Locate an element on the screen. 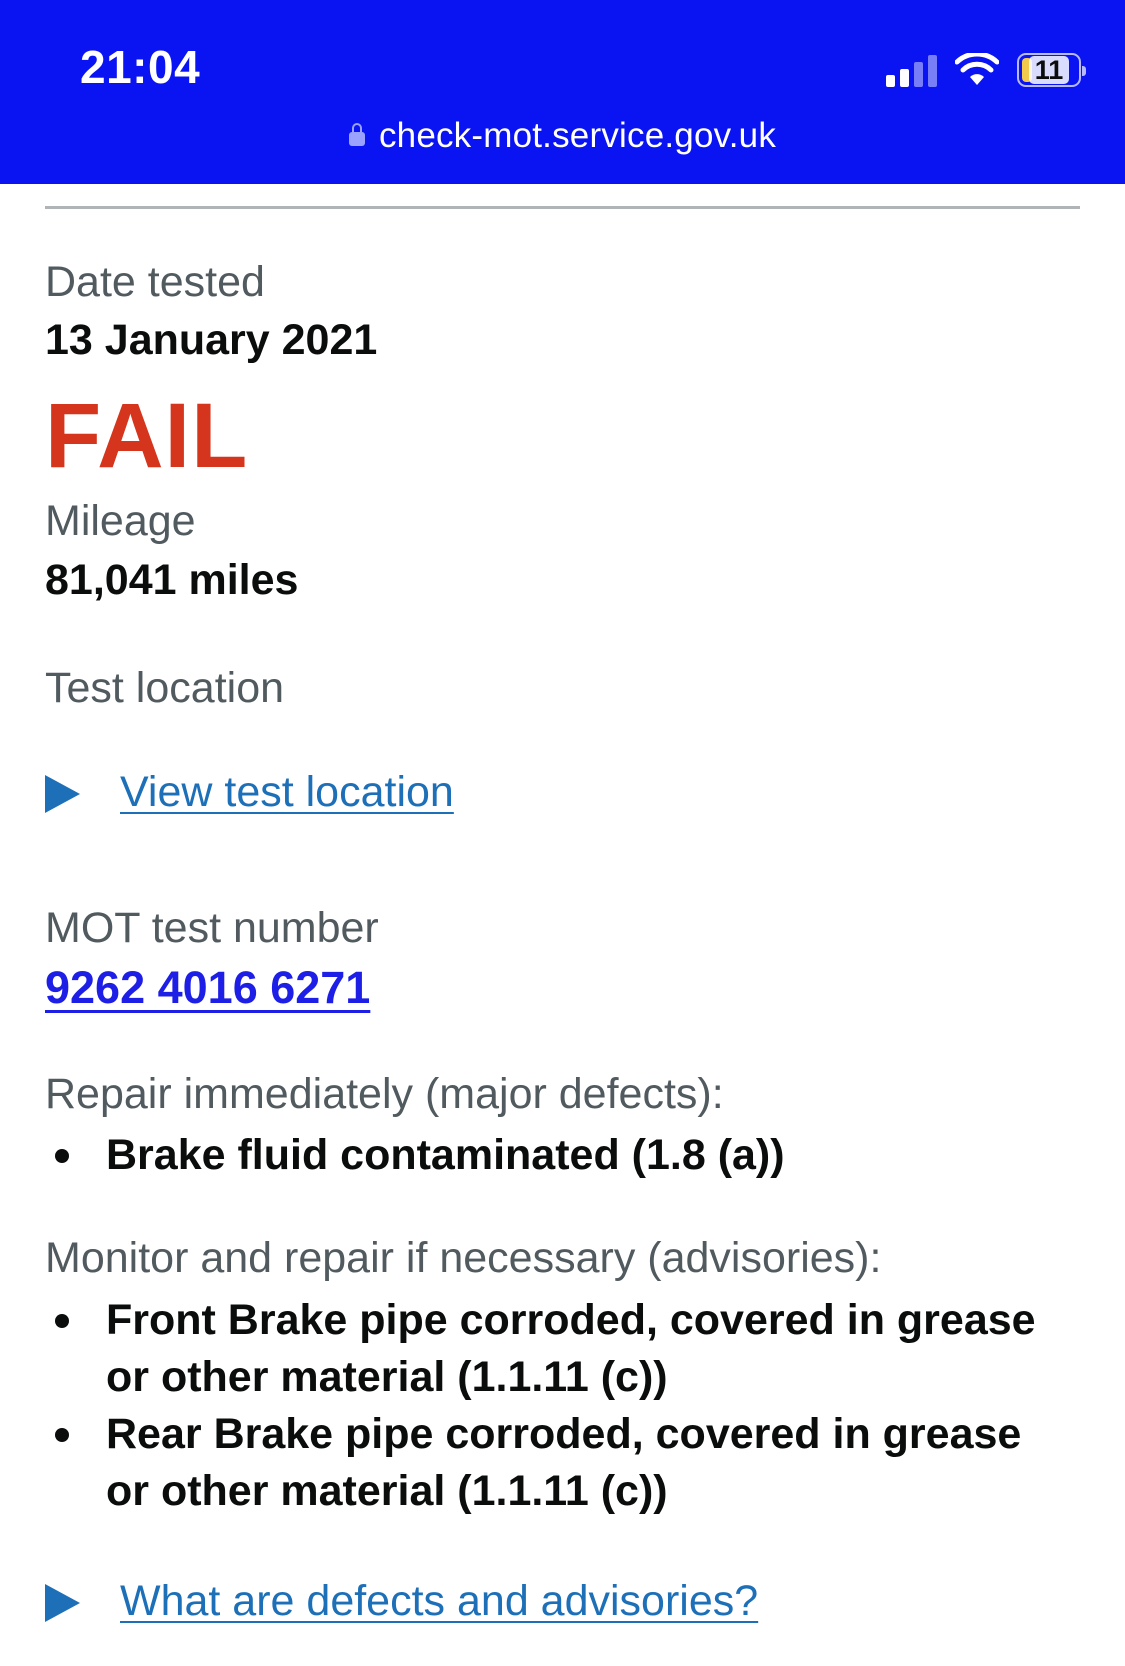 Image resolution: width=1125 pixels, height=1666 pixels. list-item: Brake fluid contaminated (1.8 (a)) is located at coordinates (560, 1155).